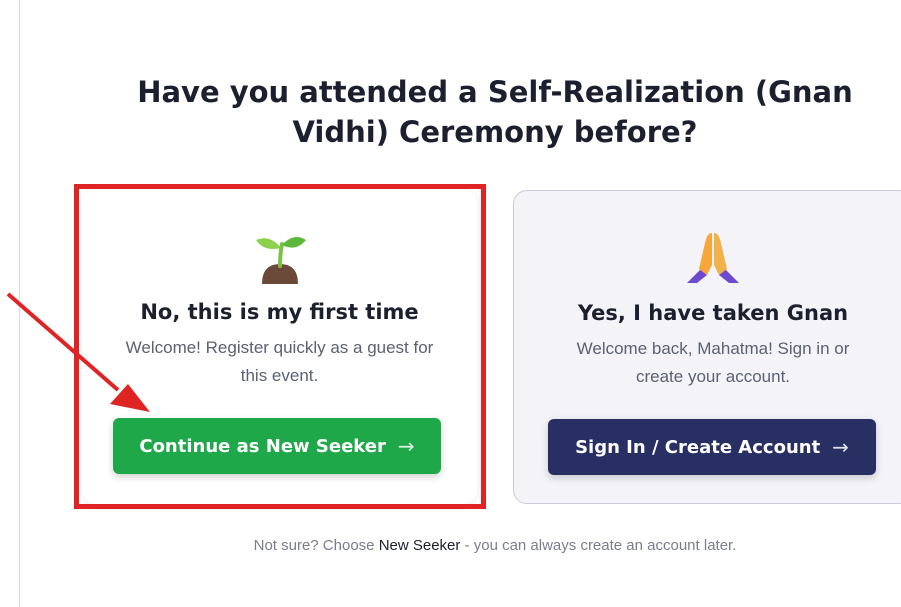 The image size is (901, 607). What do you see at coordinates (279, 256) in the screenshot?
I see `seedling-icon` at bounding box center [279, 256].